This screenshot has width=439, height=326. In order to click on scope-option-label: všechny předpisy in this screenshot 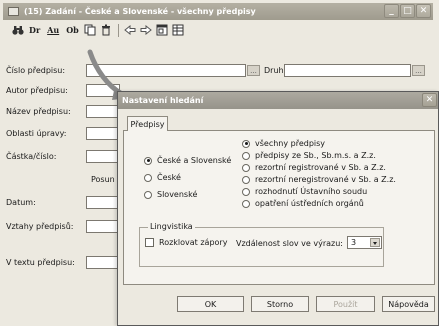, I will do `click(290, 143)`.